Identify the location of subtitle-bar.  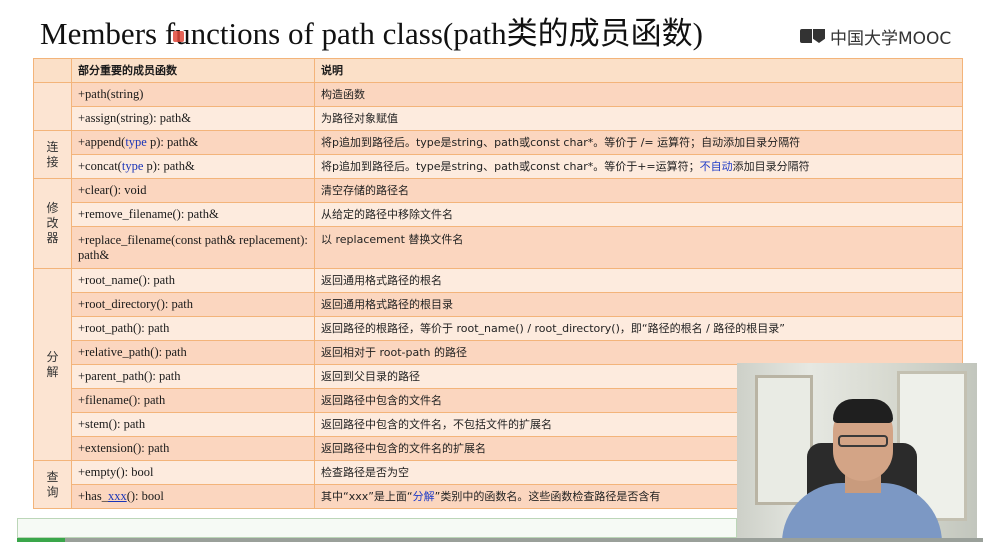
(377, 528).